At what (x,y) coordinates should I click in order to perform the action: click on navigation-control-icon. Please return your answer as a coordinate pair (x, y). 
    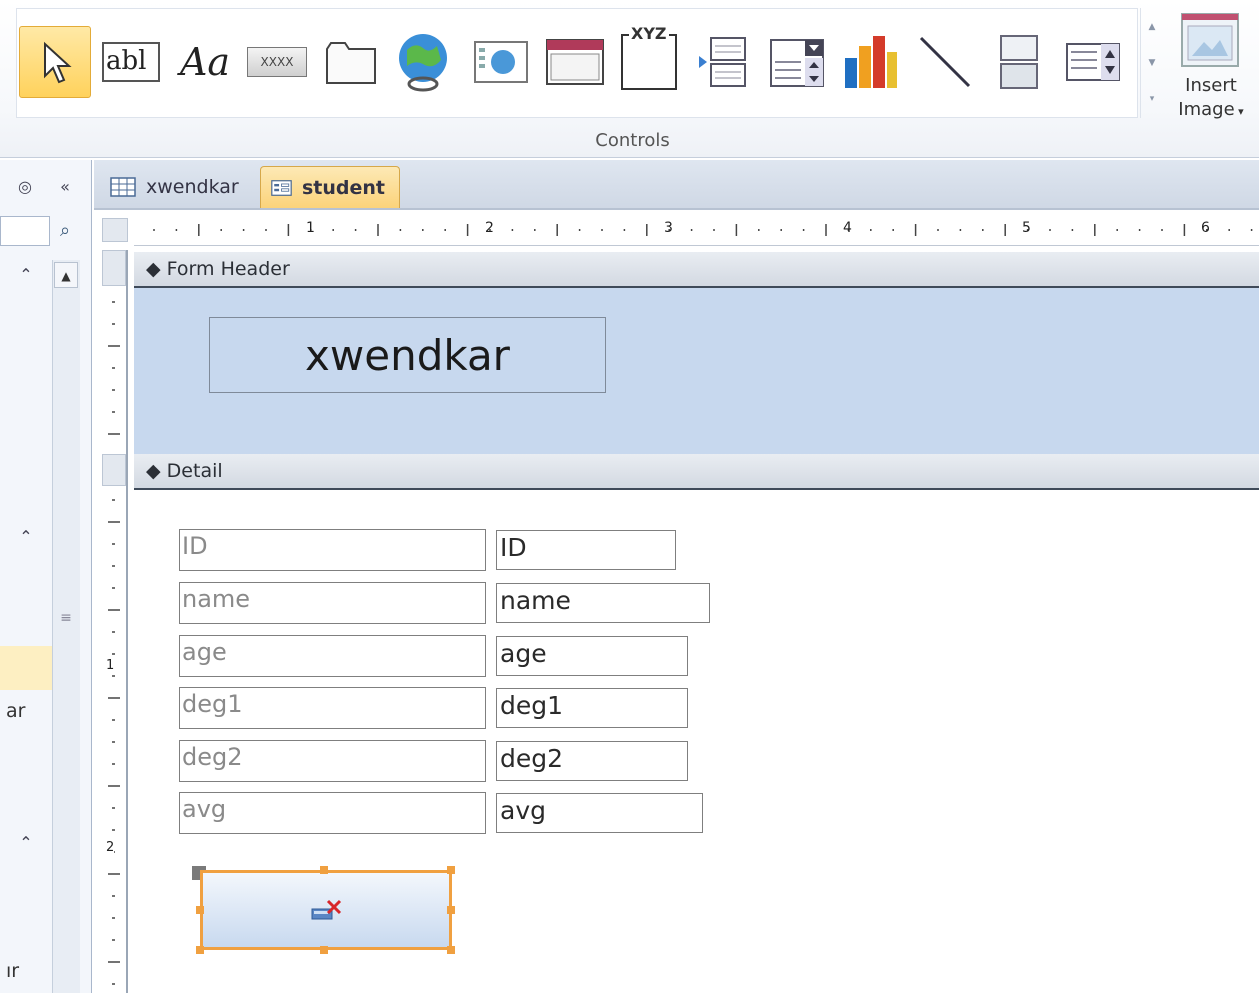
    Looking at the image, I should click on (575, 62).